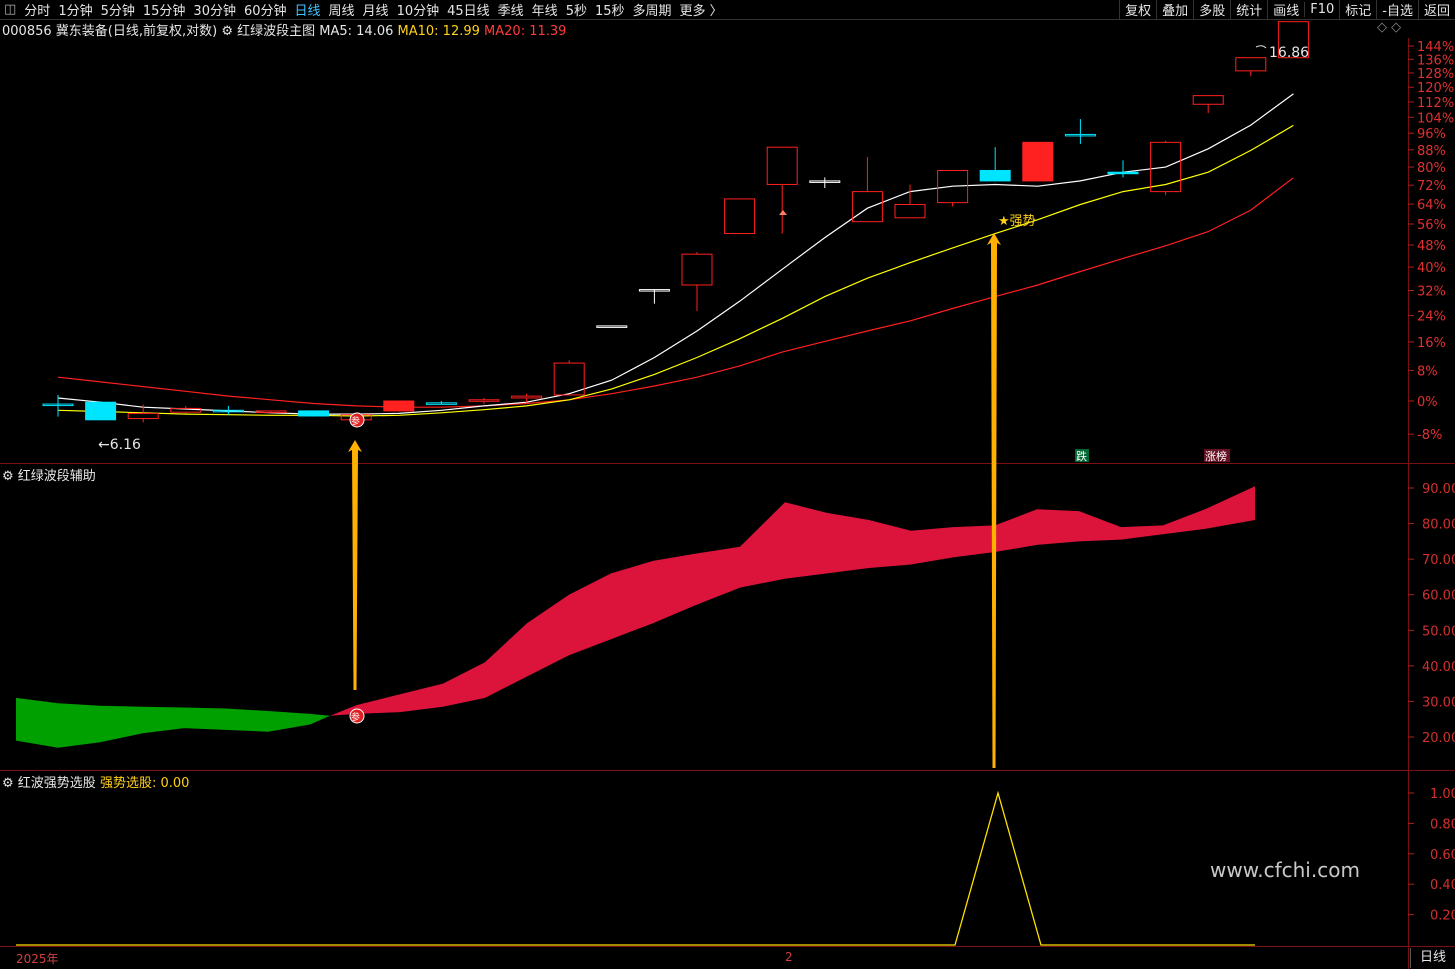  Describe the element at coordinates (1431, 134) in the screenshot. I see `pct-label: 96%` at that location.